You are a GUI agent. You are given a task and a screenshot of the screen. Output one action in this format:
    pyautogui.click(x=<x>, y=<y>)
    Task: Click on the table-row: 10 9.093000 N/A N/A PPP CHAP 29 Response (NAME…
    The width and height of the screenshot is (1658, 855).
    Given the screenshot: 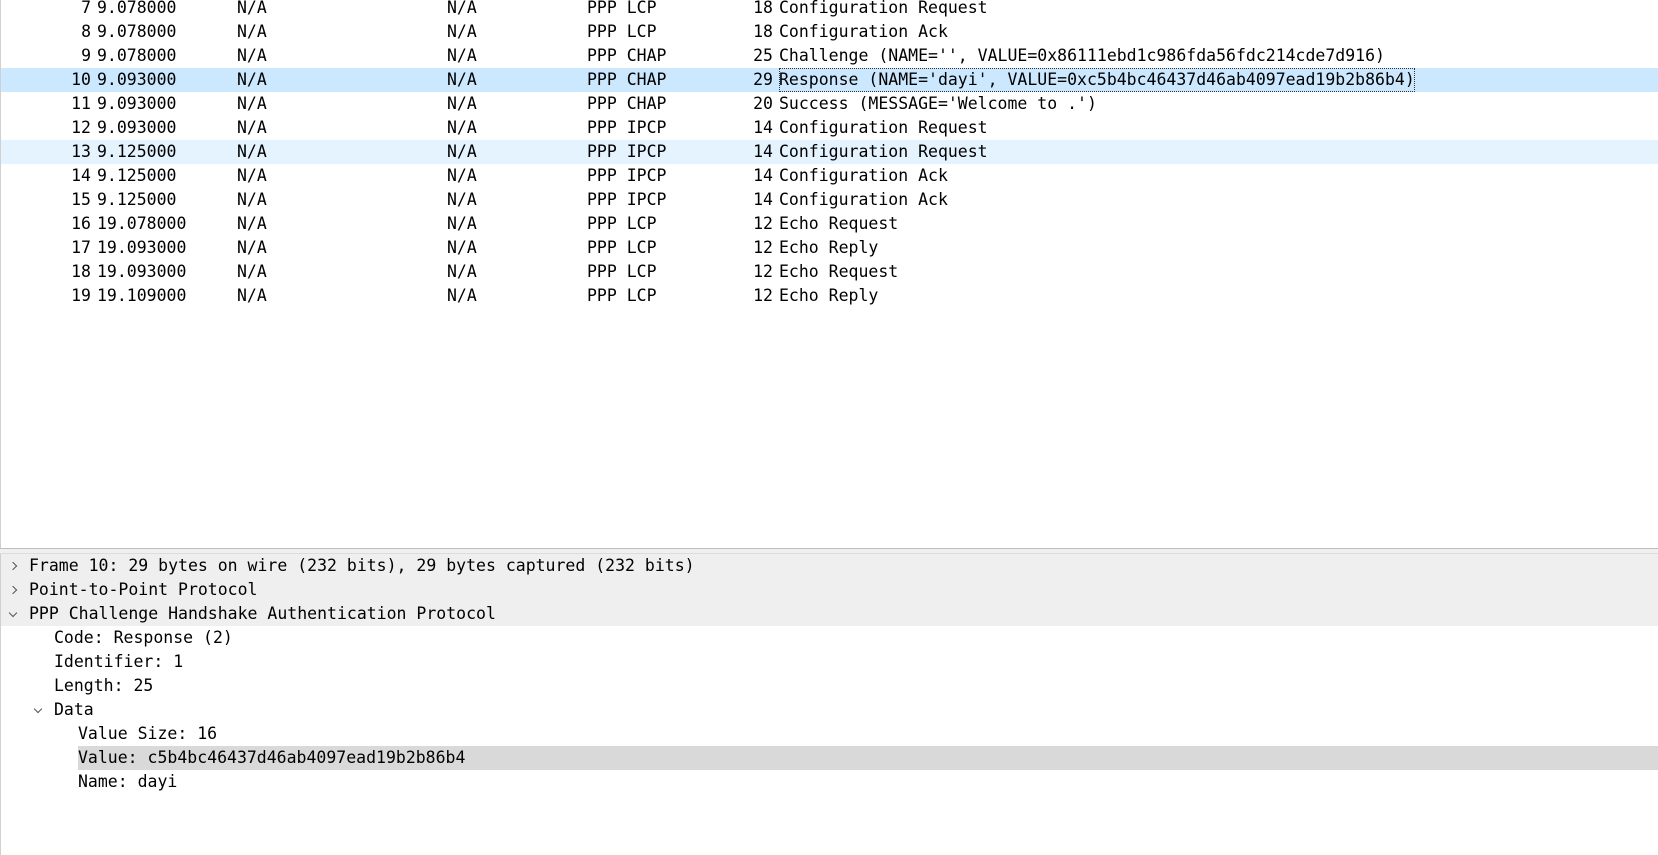 What is the action you would take?
    pyautogui.click(x=829, y=80)
    